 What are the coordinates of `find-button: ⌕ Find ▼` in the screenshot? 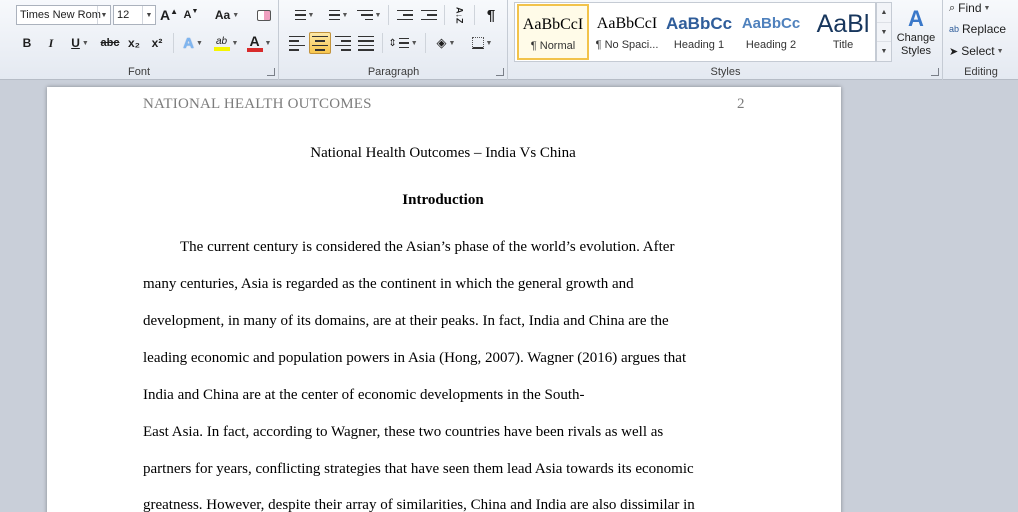 It's located at (980, 9).